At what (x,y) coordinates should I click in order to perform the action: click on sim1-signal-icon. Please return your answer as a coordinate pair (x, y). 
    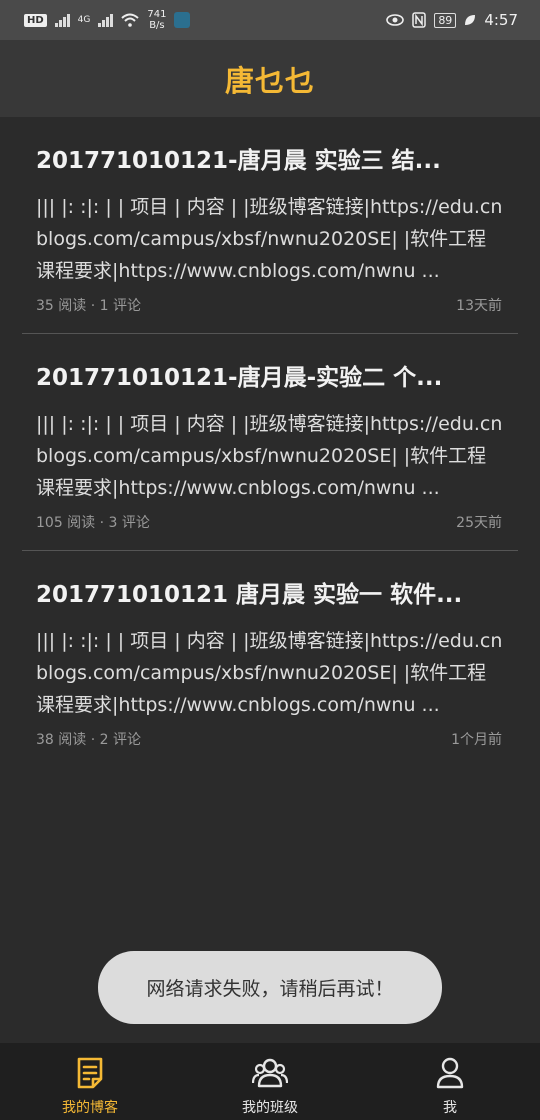
    Looking at the image, I should click on (62, 20).